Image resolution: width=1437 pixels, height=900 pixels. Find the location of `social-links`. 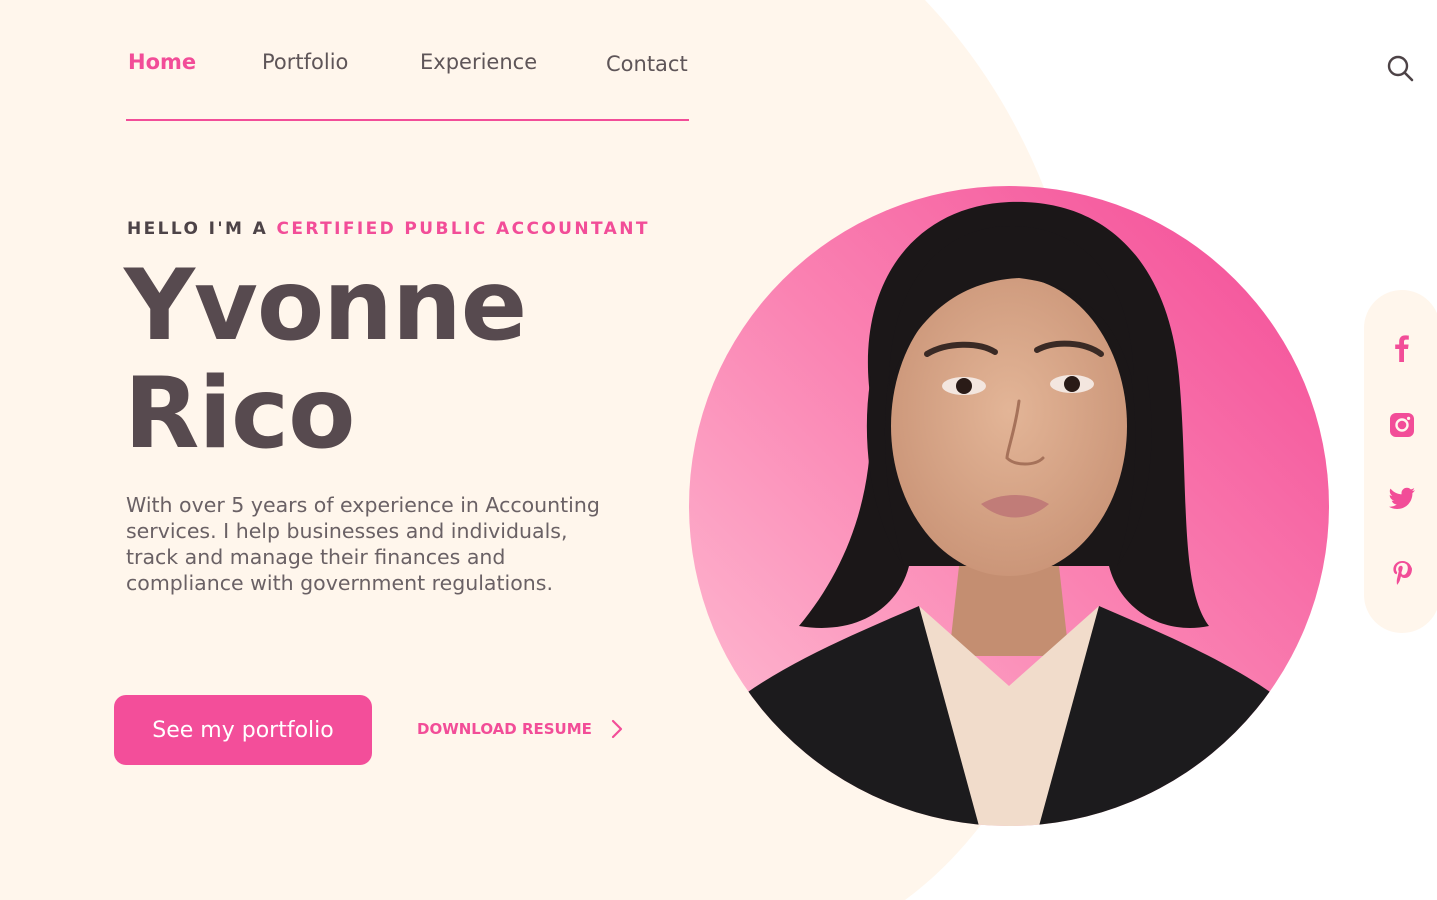

social-links is located at coordinates (1400, 461).